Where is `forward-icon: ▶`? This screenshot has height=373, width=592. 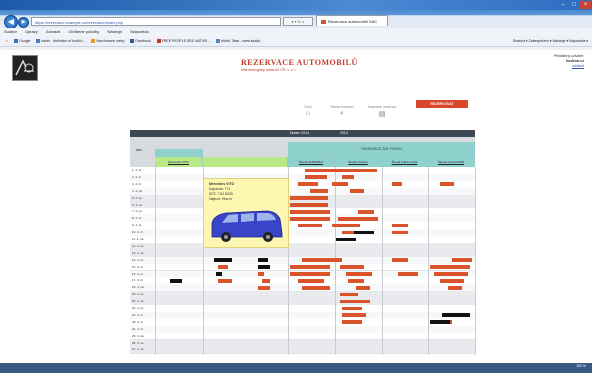 forward-icon: ▶ is located at coordinates (23, 22).